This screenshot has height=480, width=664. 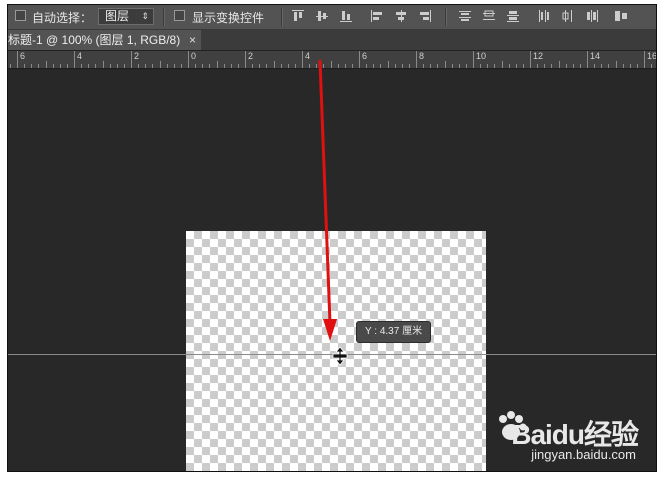 What do you see at coordinates (308, 56) in the screenshot?
I see `ruler-label: 4` at bounding box center [308, 56].